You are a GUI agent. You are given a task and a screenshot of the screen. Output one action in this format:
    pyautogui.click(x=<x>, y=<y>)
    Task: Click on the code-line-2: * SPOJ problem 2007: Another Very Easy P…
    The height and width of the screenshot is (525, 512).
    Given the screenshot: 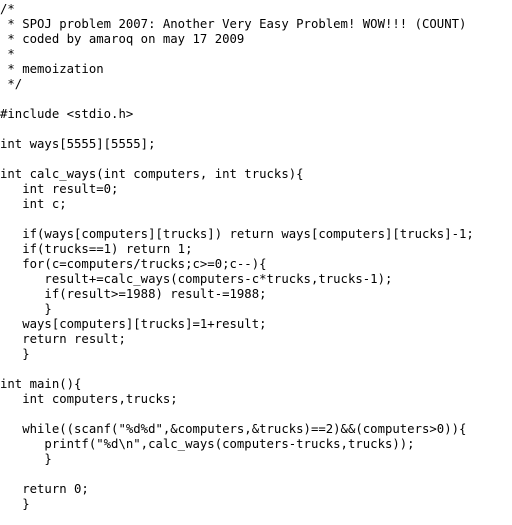 What is the action you would take?
    pyautogui.click(x=233, y=24)
    